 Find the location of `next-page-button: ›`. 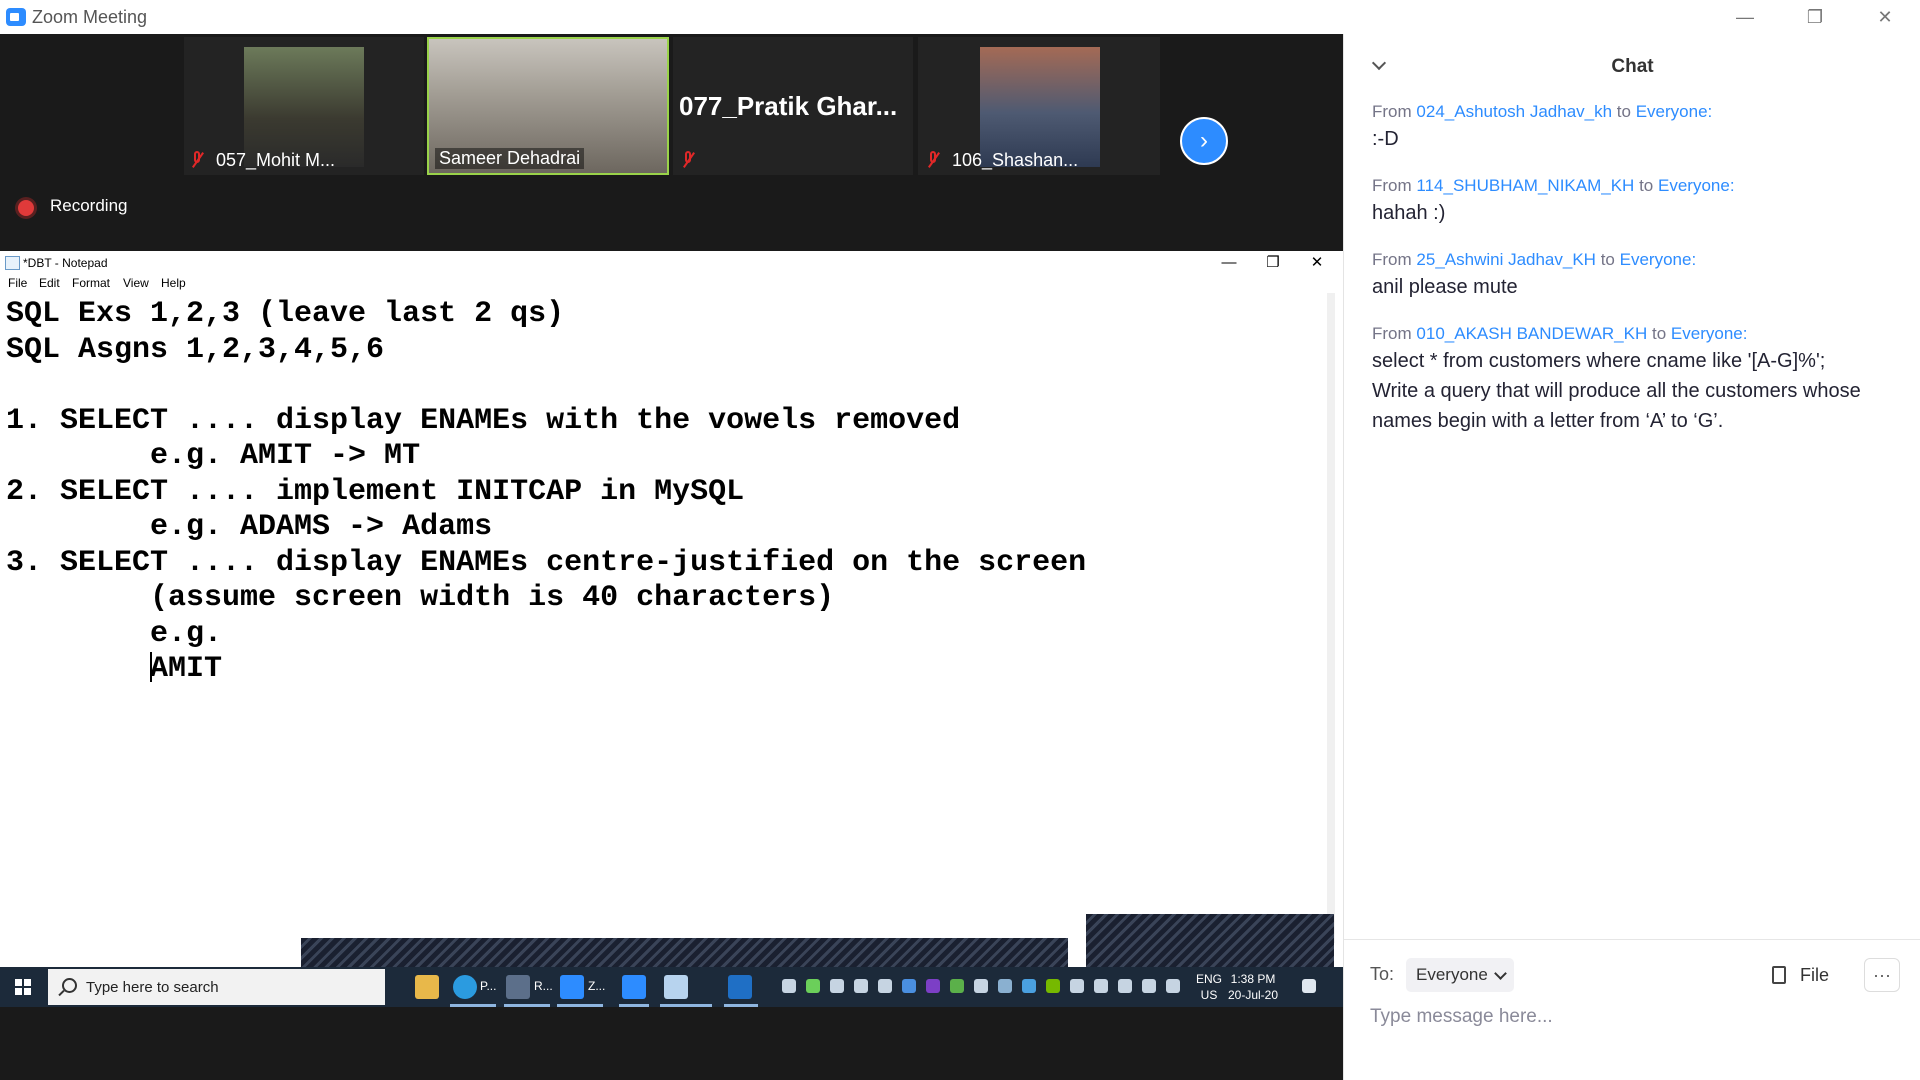

next-page-button: › is located at coordinates (1204, 141).